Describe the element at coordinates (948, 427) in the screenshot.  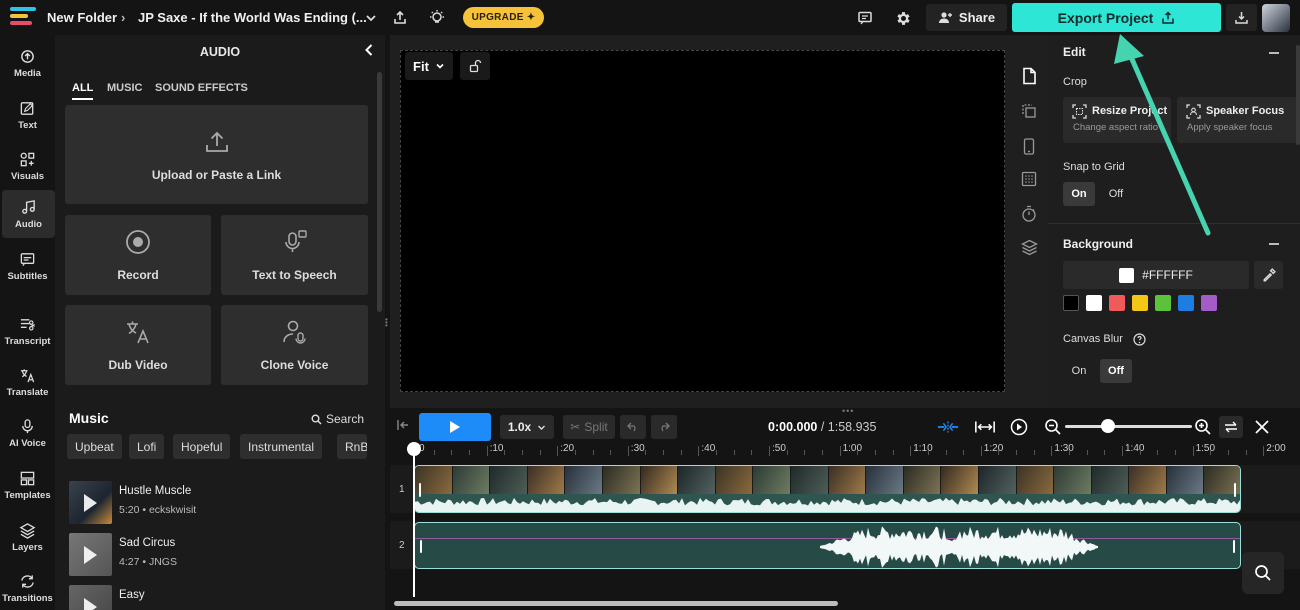
I see `magnet-snap-icon` at that location.